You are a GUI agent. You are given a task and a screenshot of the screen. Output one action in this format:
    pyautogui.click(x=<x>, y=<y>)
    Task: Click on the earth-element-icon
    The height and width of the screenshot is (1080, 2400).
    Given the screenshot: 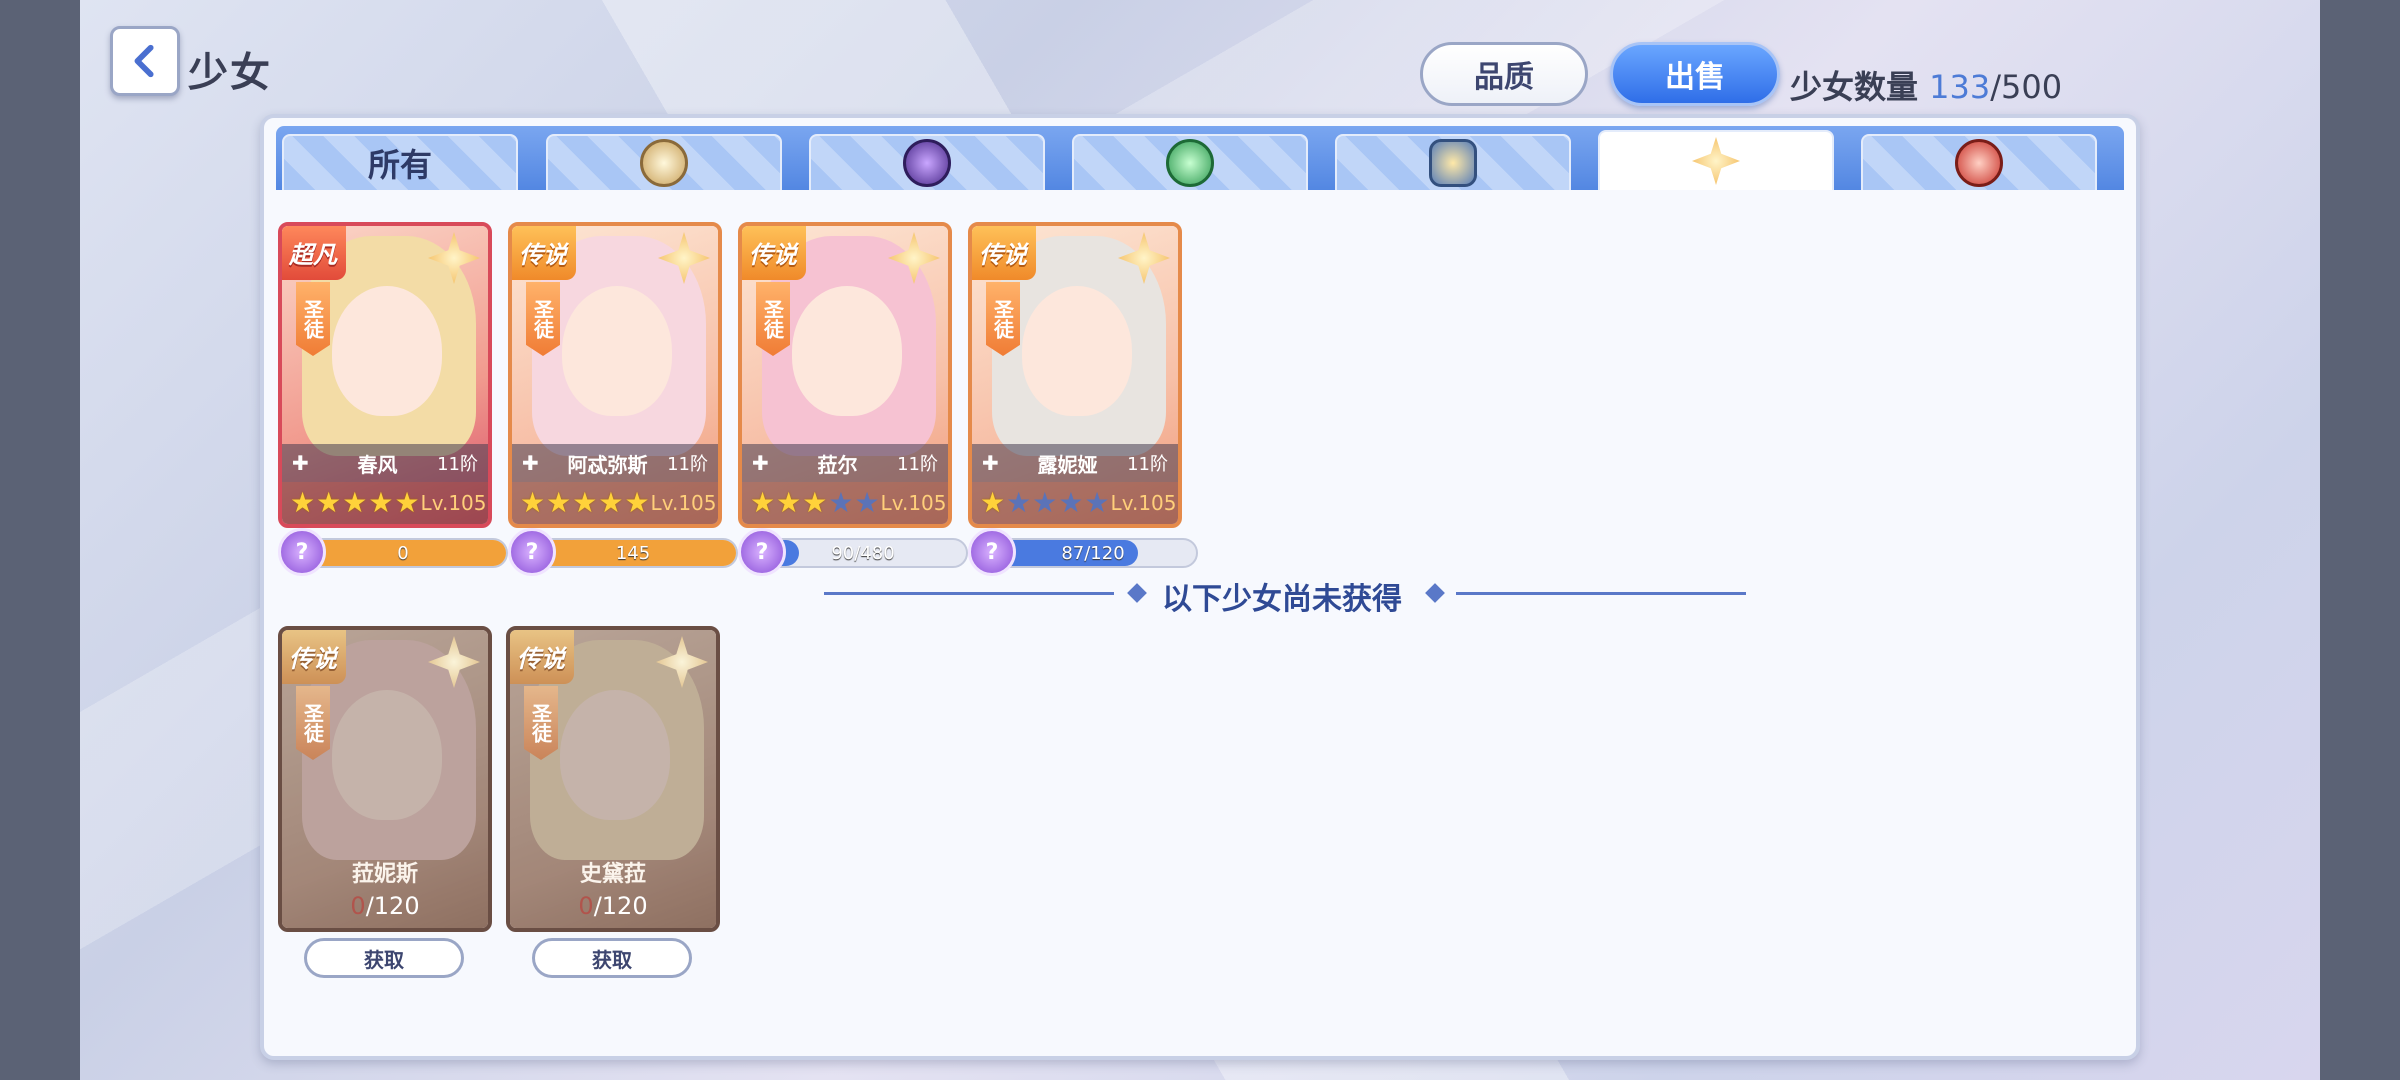 What is the action you would take?
    pyautogui.click(x=1453, y=163)
    